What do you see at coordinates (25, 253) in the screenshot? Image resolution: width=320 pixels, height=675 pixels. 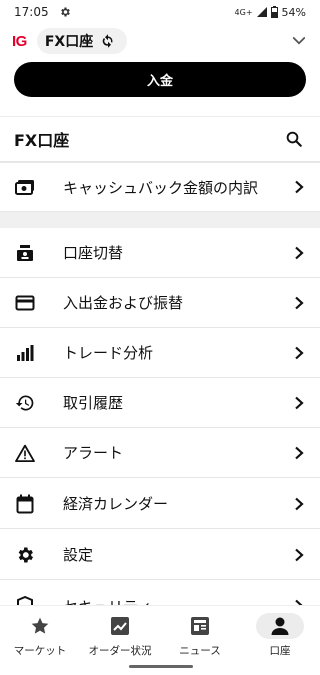 I see `account-switch-icon` at bounding box center [25, 253].